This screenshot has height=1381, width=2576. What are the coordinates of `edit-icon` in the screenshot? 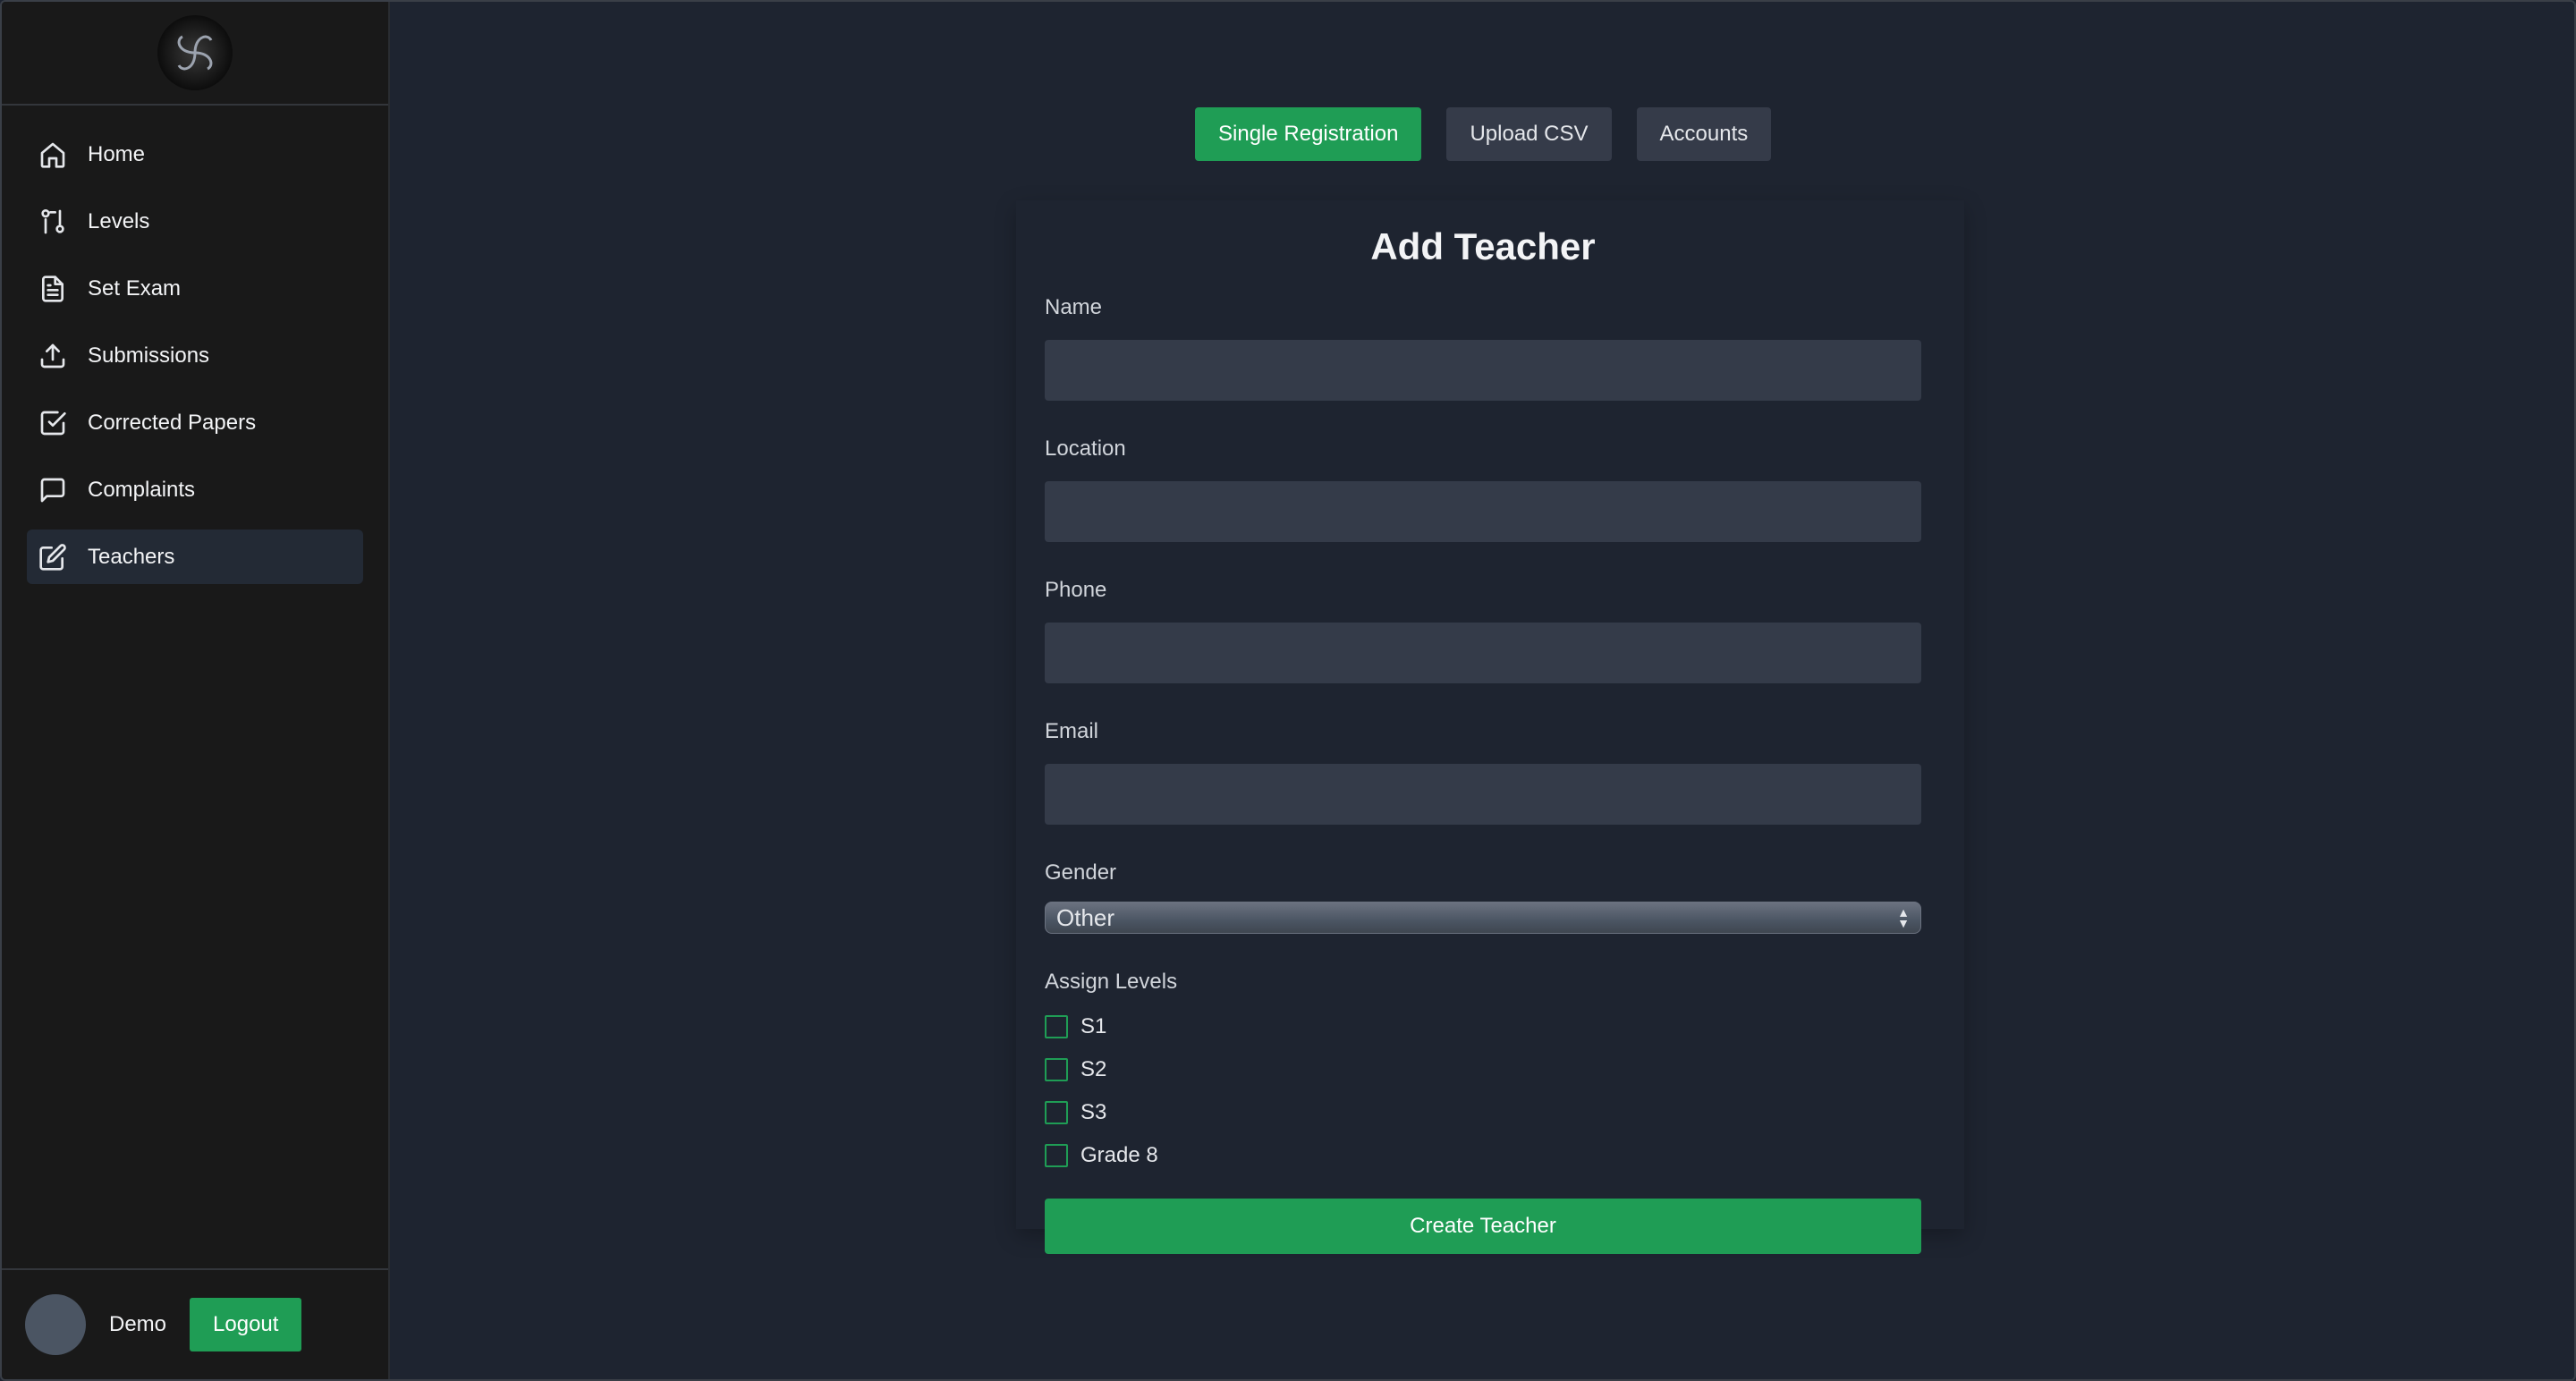 It's located at (53, 557).